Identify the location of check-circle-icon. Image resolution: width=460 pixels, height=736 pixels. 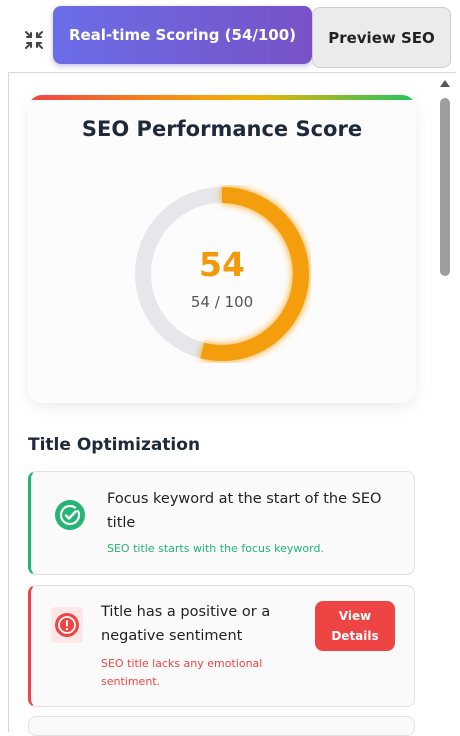
(70, 515).